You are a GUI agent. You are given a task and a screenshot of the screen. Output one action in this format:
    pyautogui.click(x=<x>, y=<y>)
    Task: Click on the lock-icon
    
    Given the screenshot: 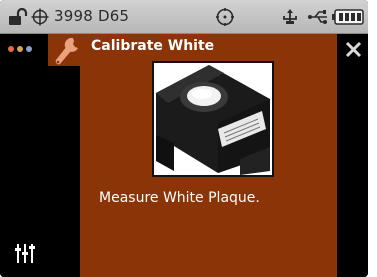 What is the action you would take?
    pyautogui.click(x=18, y=16)
    